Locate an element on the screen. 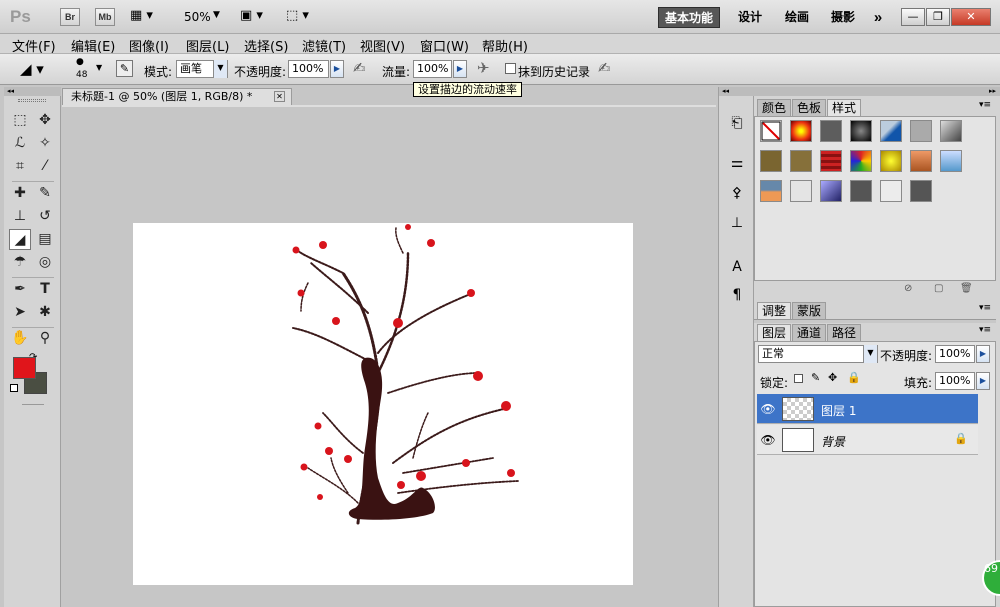  quick-selection-tool-icon: ✧ is located at coordinates (45, 143).